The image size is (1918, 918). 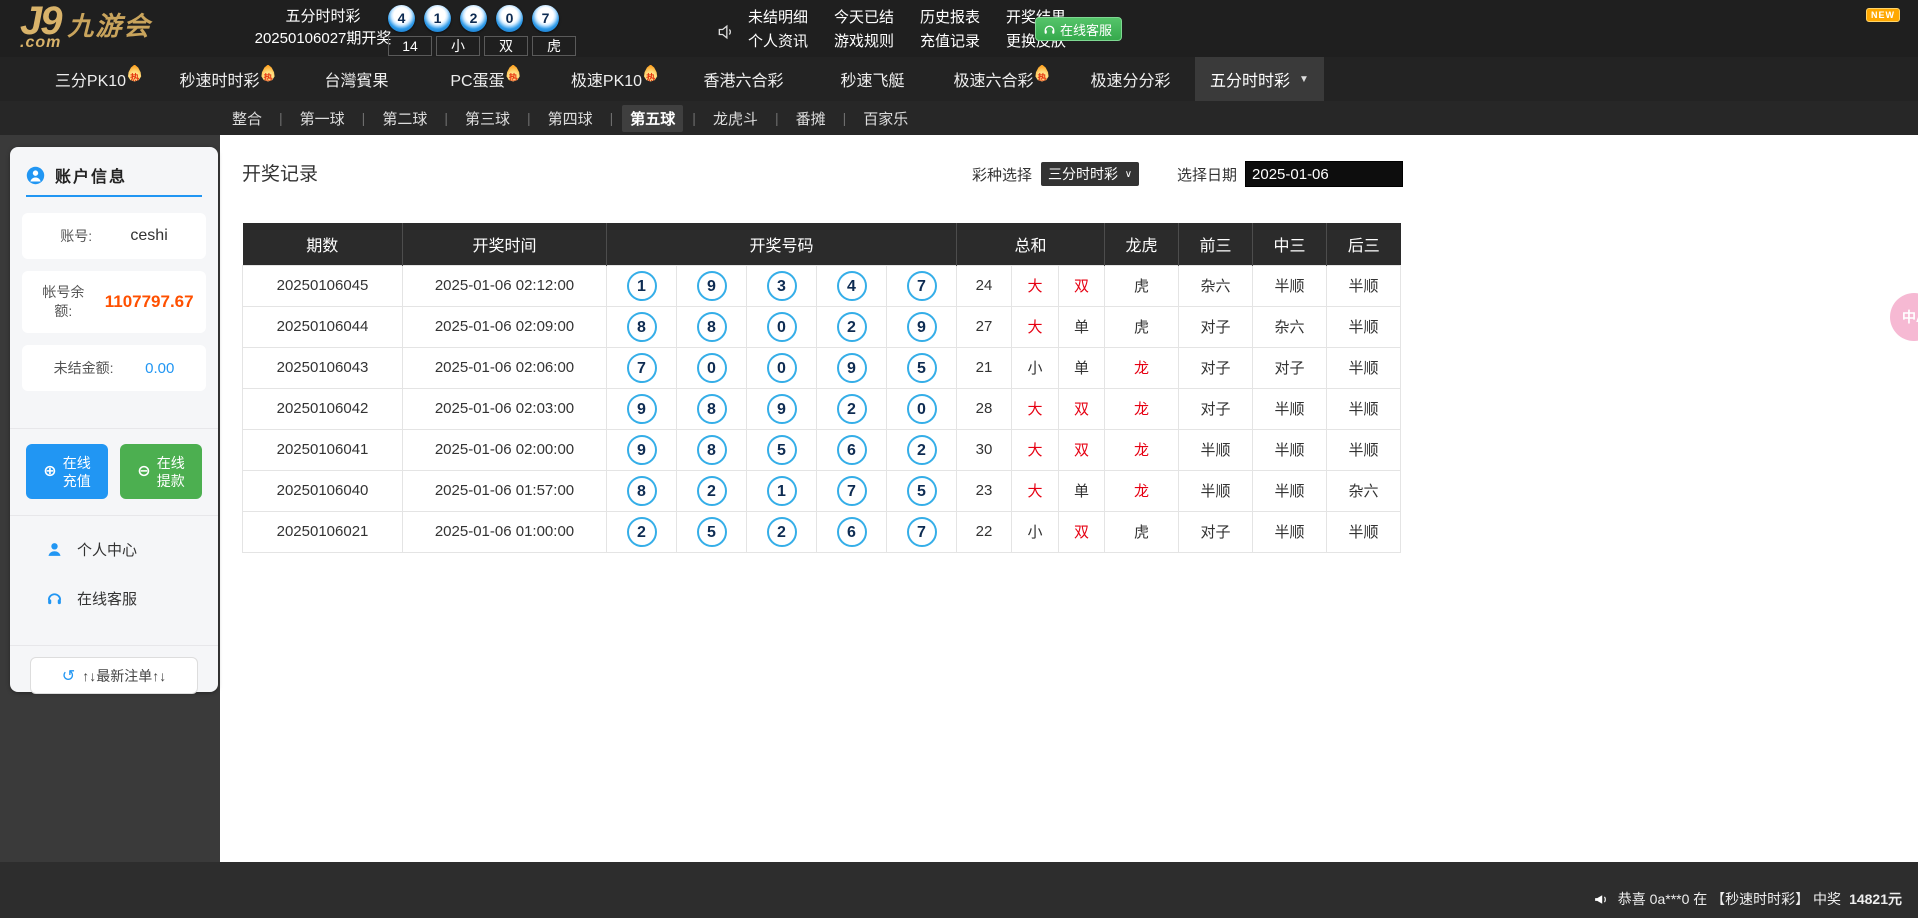 I want to click on subnav-item: 整合, so click(x=247, y=118).